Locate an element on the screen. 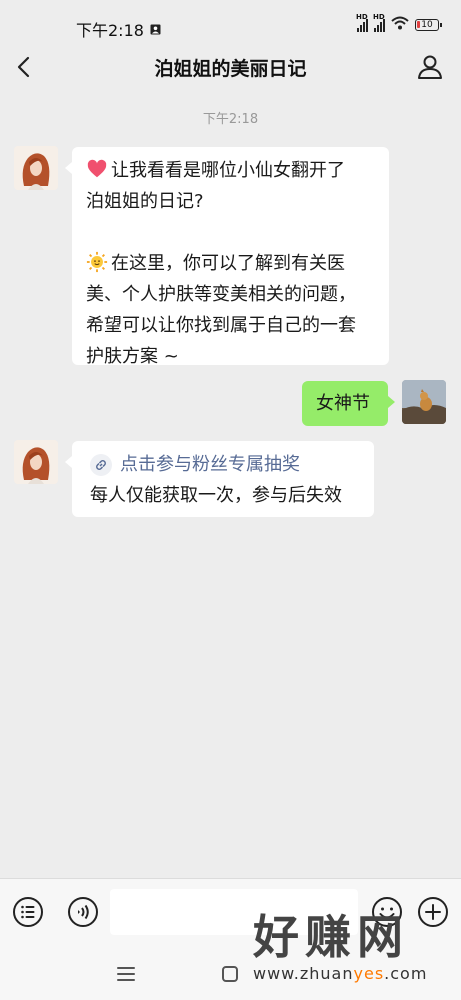 The width and height of the screenshot is (461, 1000). message-bubble-3: 点击参与粉丝专属抽奖 每人仅能获取一次，参与后失效 is located at coordinates (219, 479).